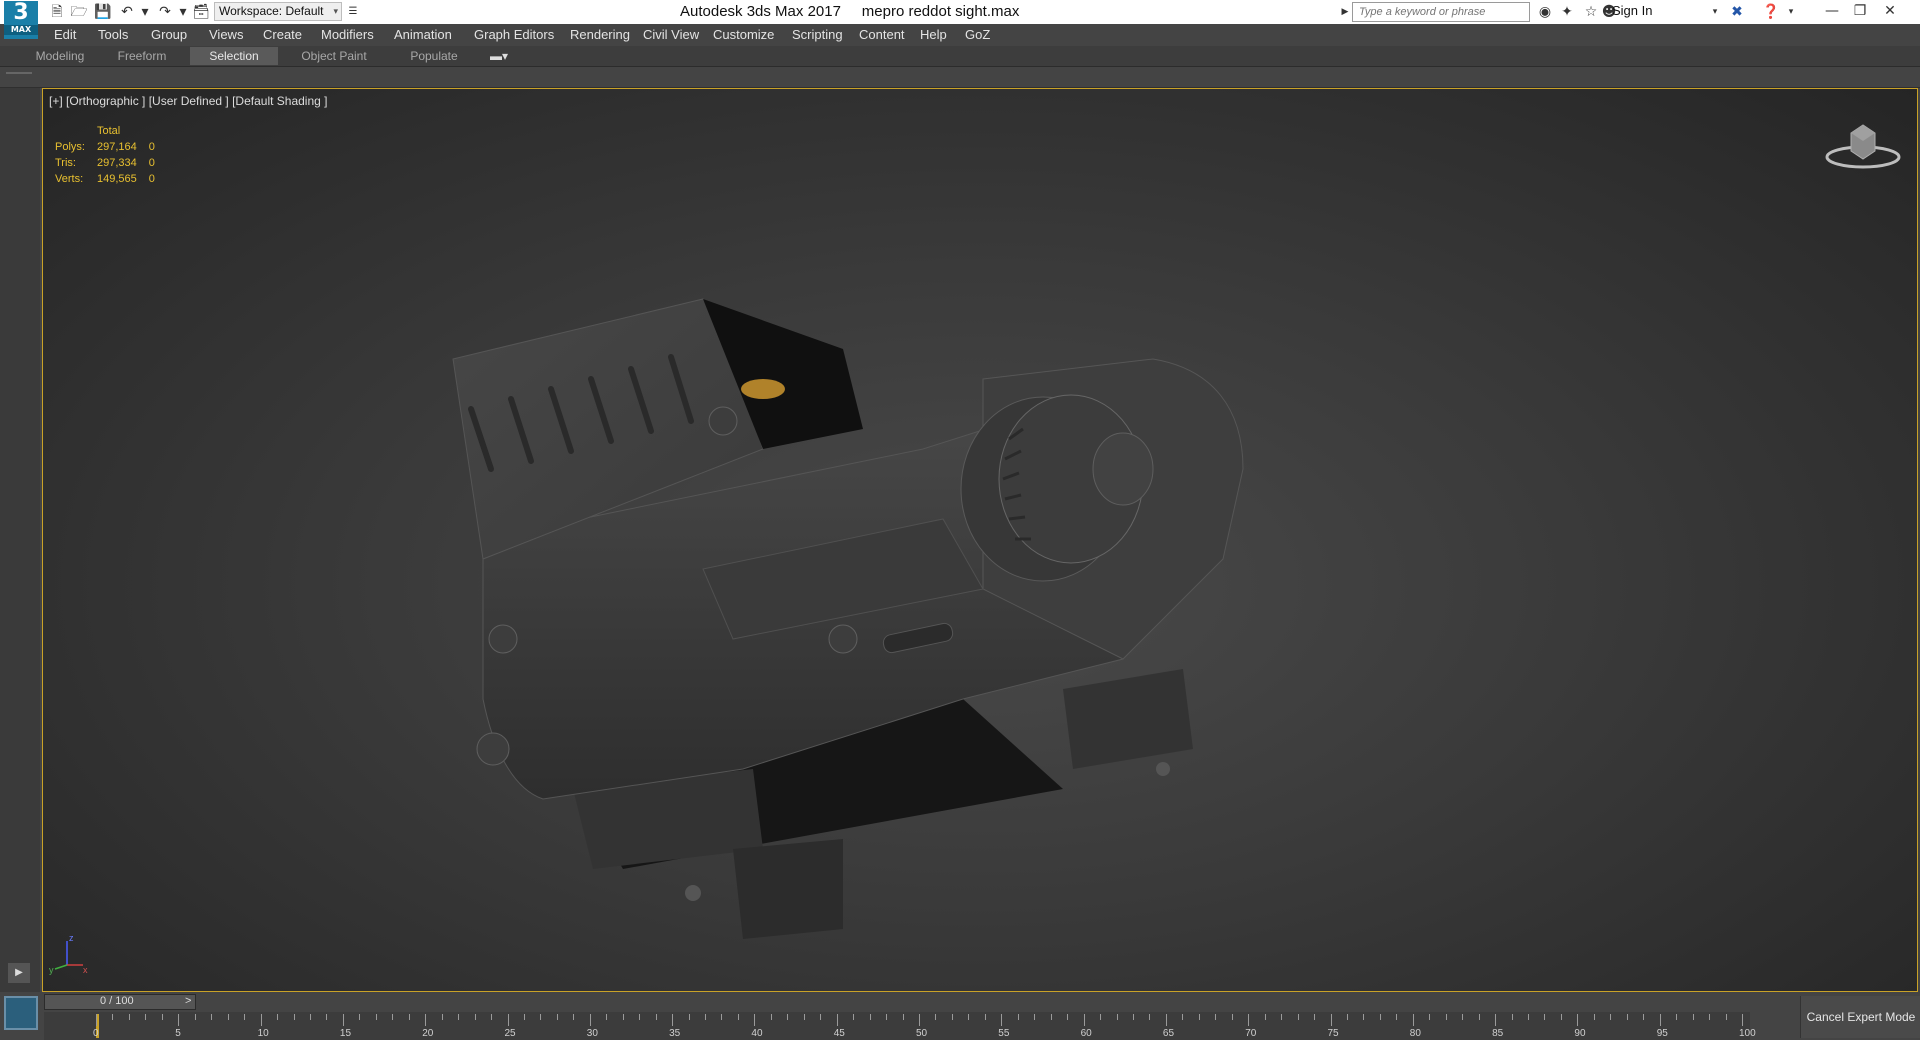  Describe the element at coordinates (1860, 11) in the screenshot. I see `restore-icon: ❐` at that location.